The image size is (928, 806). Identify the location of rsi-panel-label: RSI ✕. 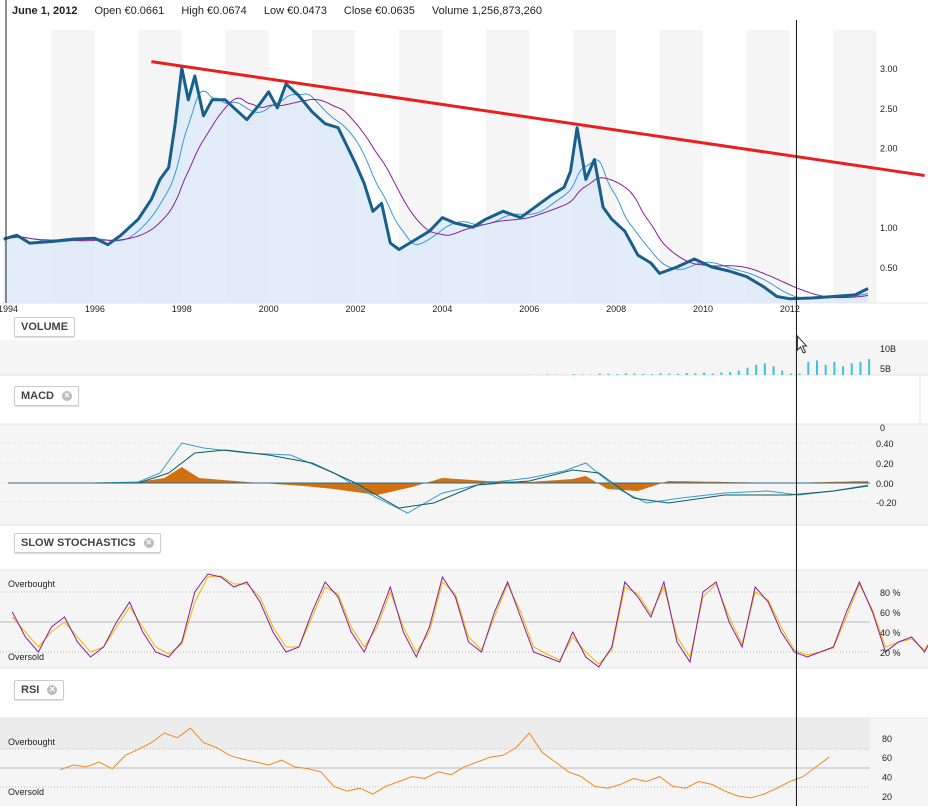
(39, 690).